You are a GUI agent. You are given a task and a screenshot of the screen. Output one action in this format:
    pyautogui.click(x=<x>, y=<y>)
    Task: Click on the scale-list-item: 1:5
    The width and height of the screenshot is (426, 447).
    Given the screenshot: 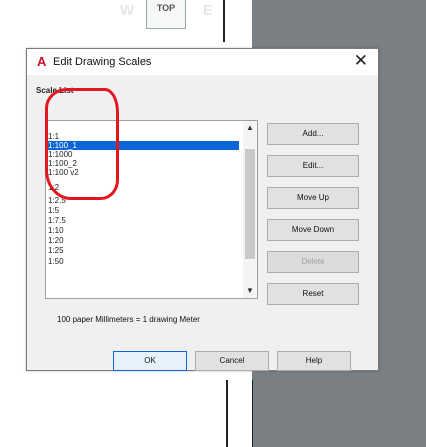 What is the action you would take?
    pyautogui.click(x=53, y=210)
    